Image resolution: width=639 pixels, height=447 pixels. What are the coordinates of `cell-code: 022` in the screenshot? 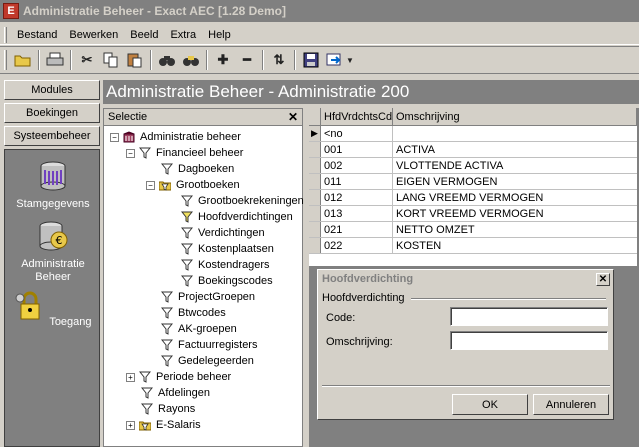 It's located at (357, 245).